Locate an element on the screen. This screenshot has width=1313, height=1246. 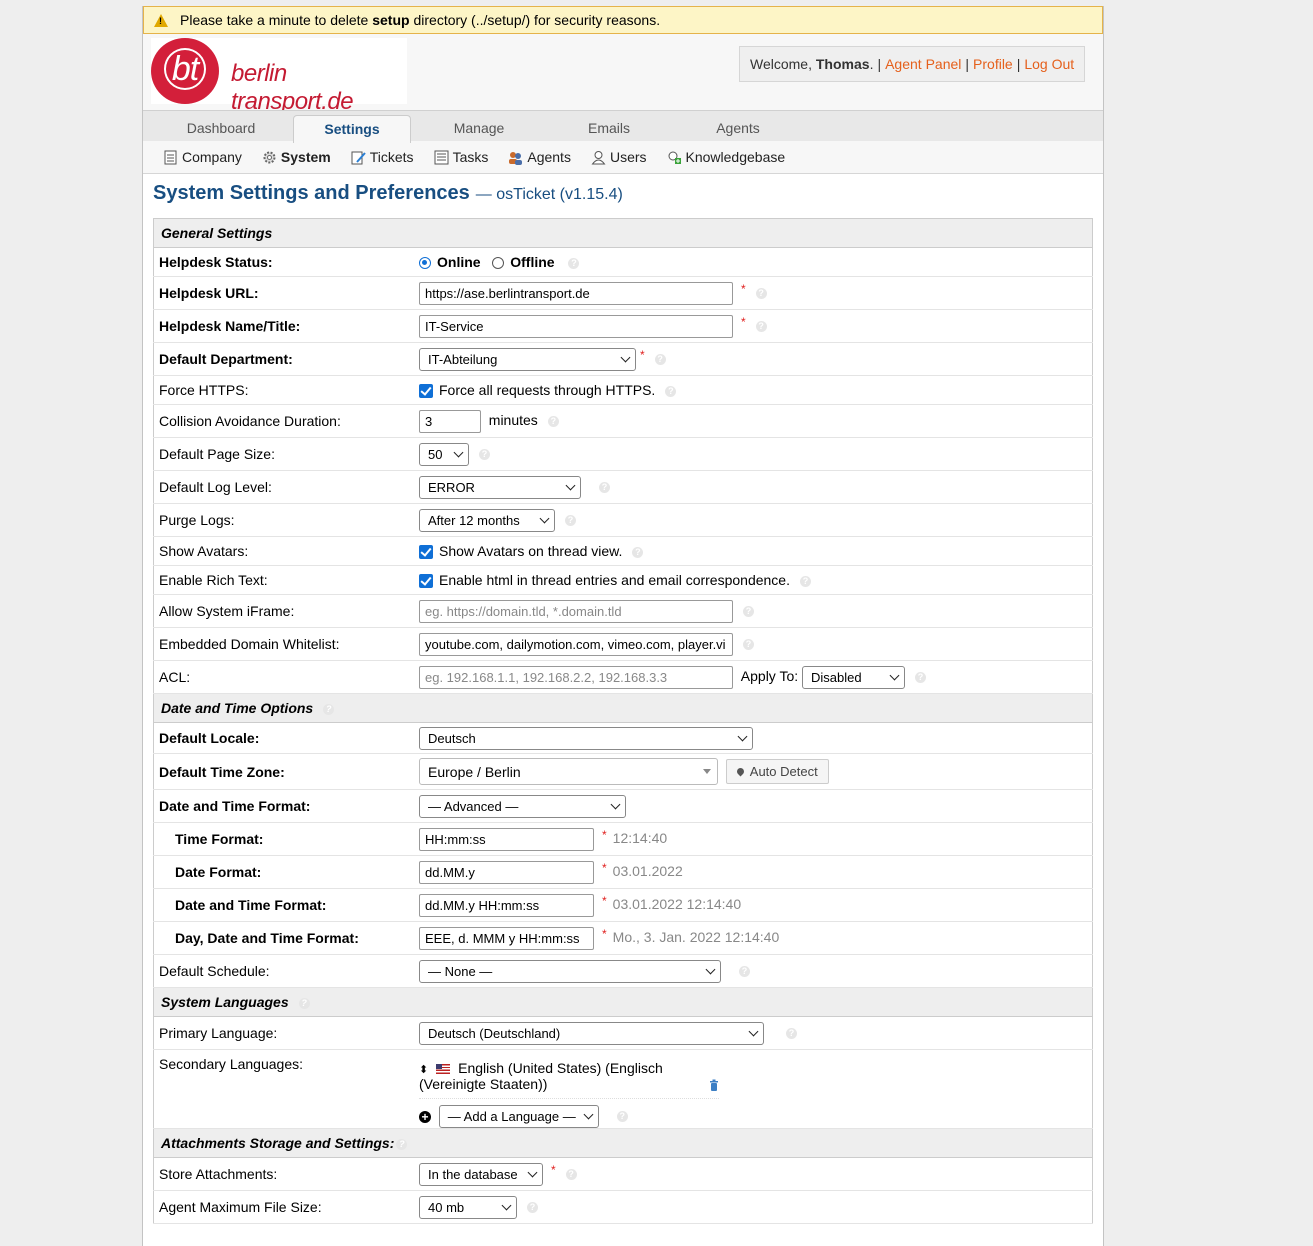
row-purge-logs: Purge Logs: After 12 months? is located at coordinates (623, 520).